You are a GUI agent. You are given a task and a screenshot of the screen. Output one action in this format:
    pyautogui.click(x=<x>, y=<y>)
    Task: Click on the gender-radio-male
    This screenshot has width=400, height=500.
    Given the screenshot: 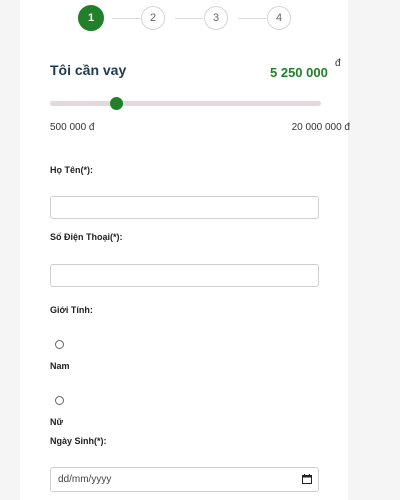 What is the action you would take?
    pyautogui.click(x=59, y=344)
    